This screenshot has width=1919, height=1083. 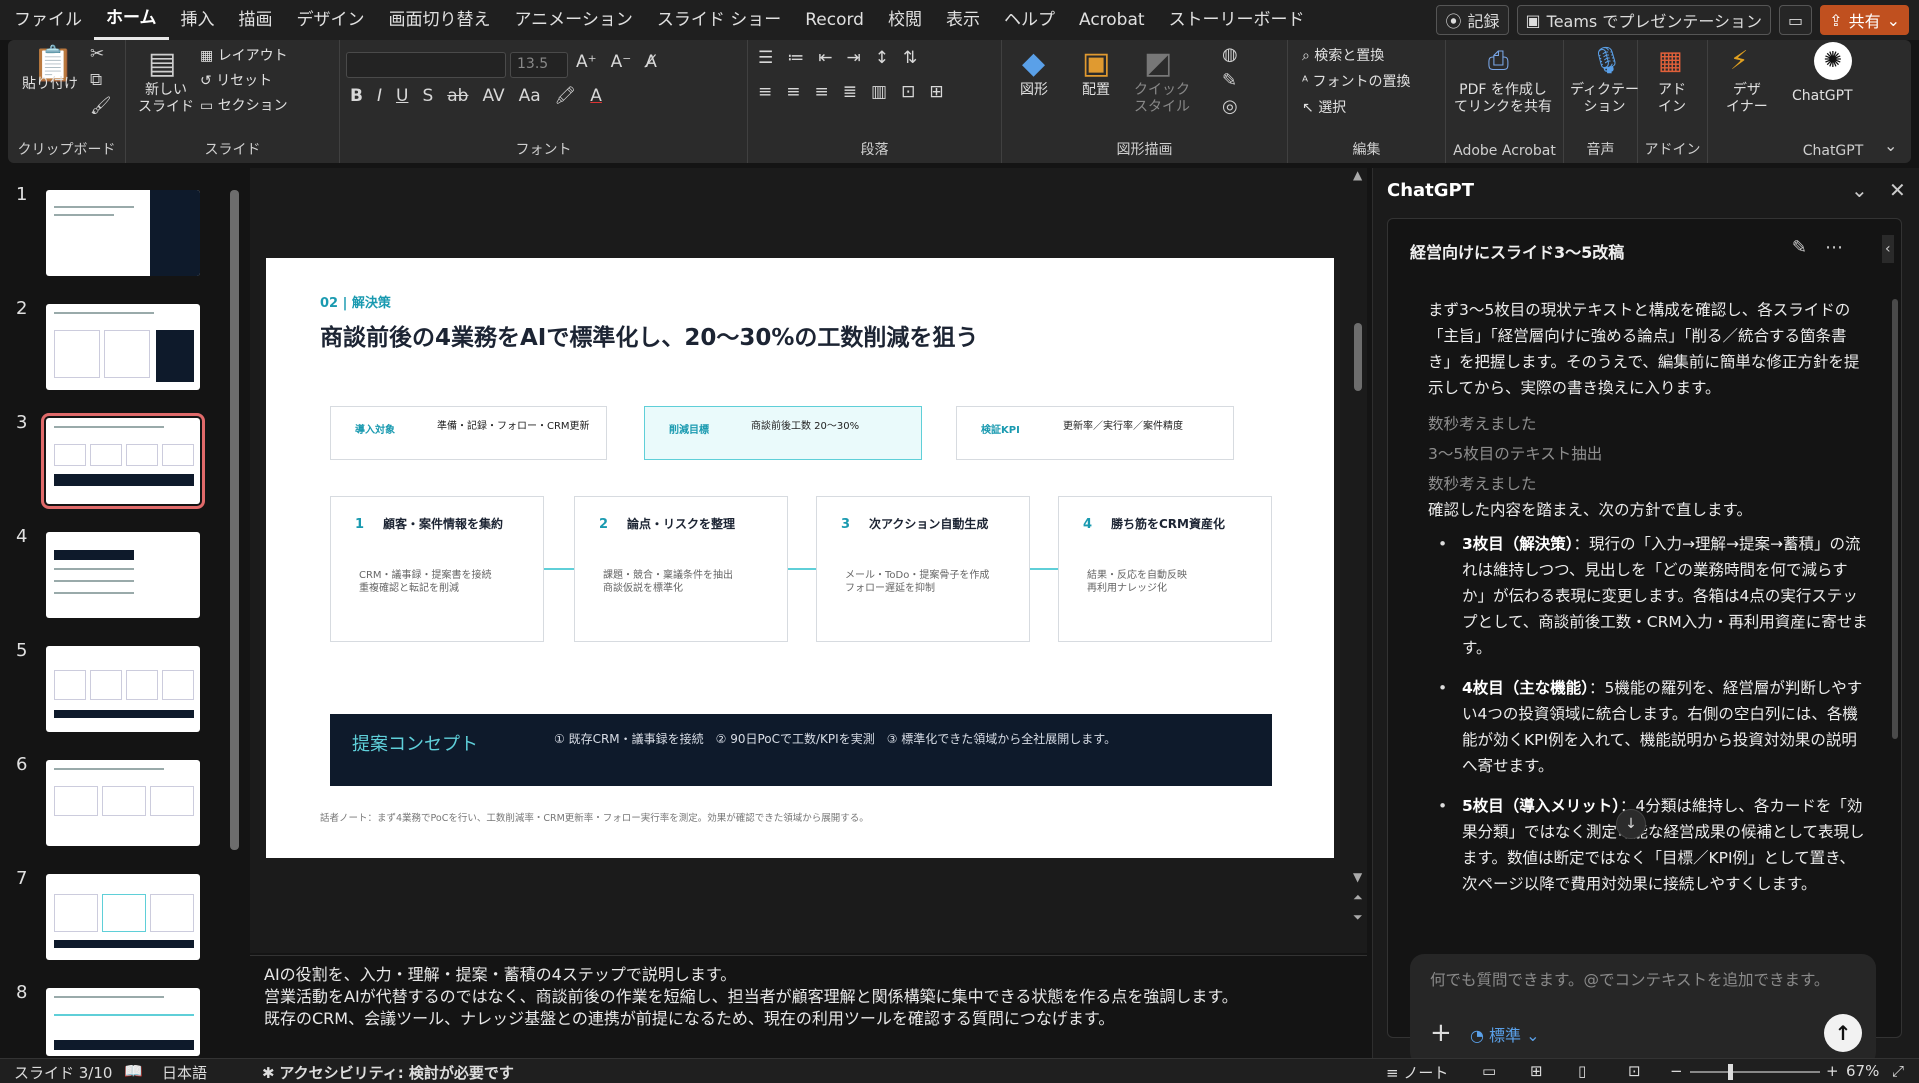 What do you see at coordinates (96, 80) in the screenshot?
I see `copy-icon: ⧉` at bounding box center [96, 80].